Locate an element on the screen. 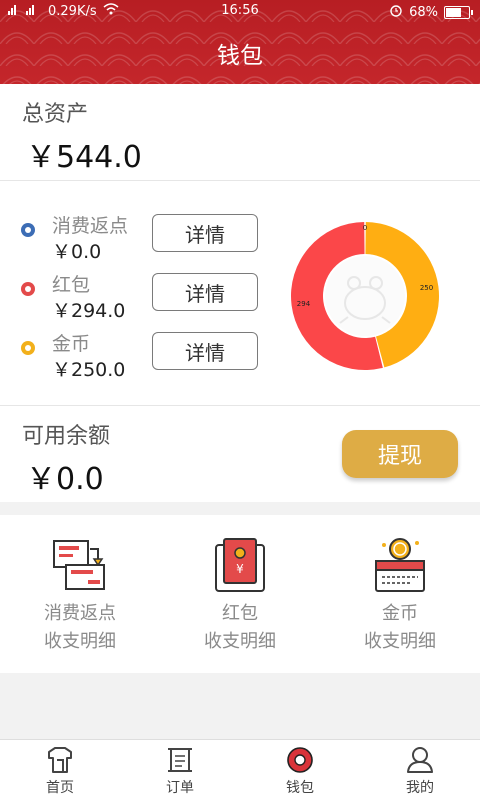 Image resolution: width=480 pixels, height=801 pixels. gold-coin-box-icon is located at coordinates (400, 565).